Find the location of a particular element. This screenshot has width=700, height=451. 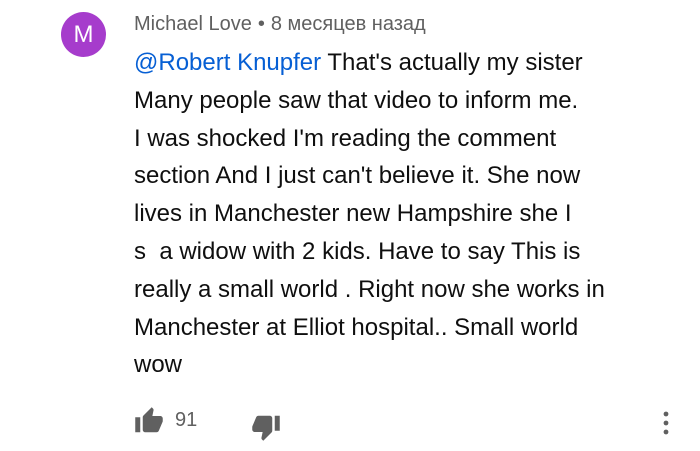

more-vertical-icon is located at coordinates (666, 423).